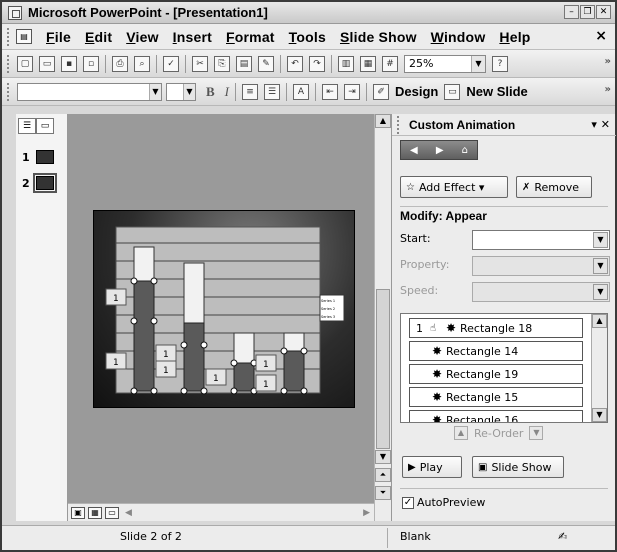 The height and width of the screenshot is (552, 617). Describe the element at coordinates (390, 63) in the screenshot. I see `grid-icon: #` at that location.